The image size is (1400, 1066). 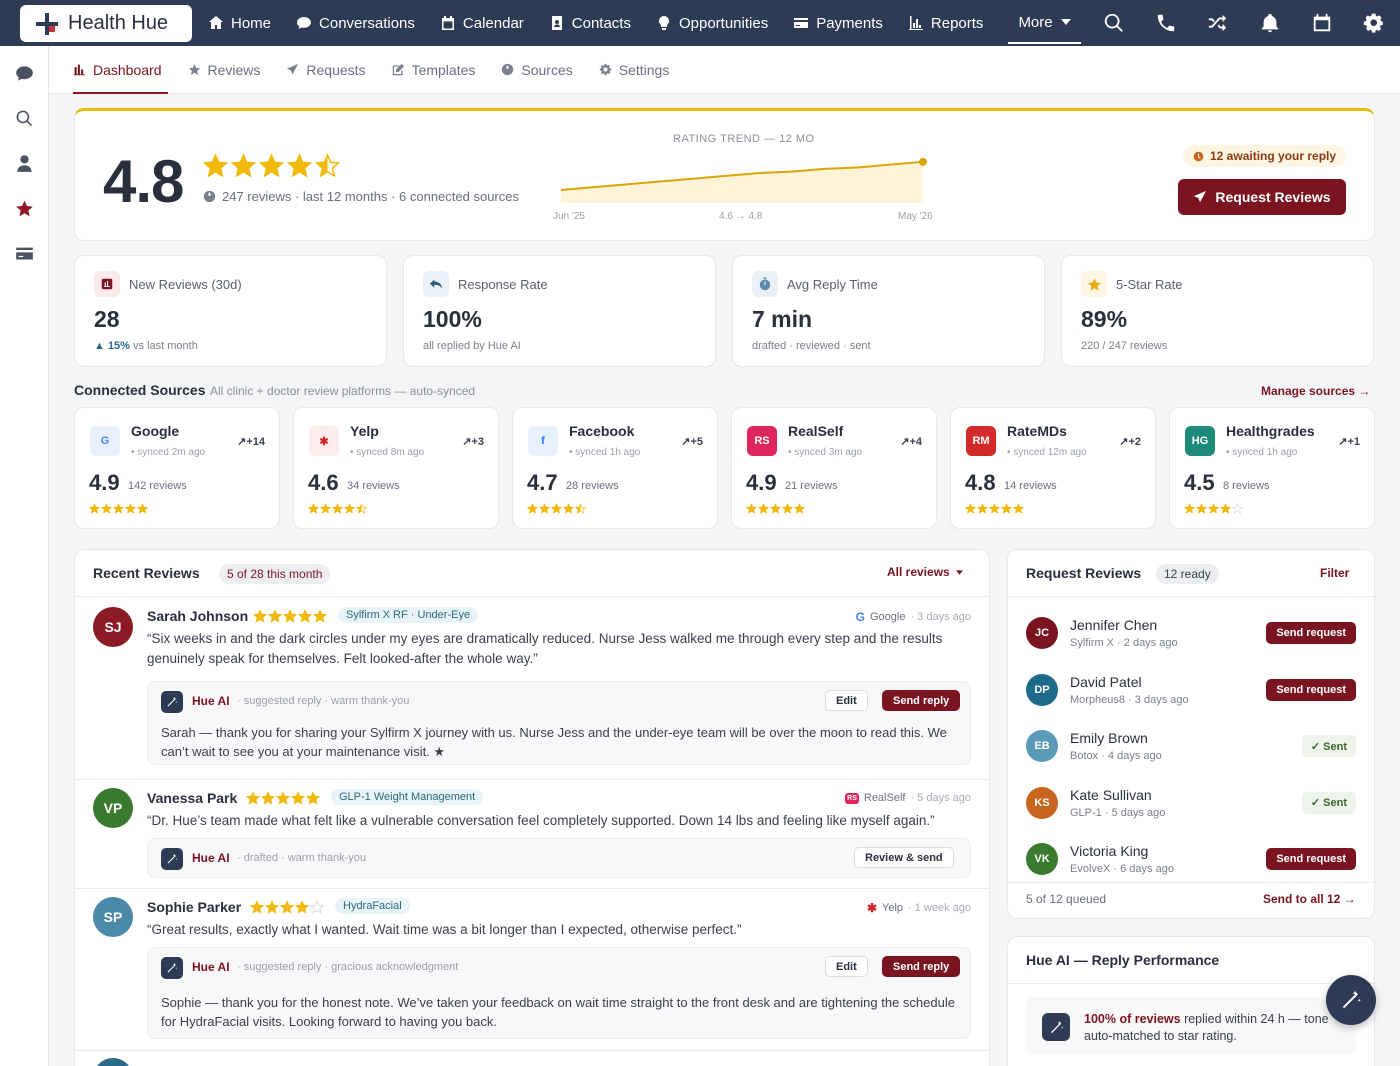 I want to click on notifications-button, so click(x=1270, y=23).